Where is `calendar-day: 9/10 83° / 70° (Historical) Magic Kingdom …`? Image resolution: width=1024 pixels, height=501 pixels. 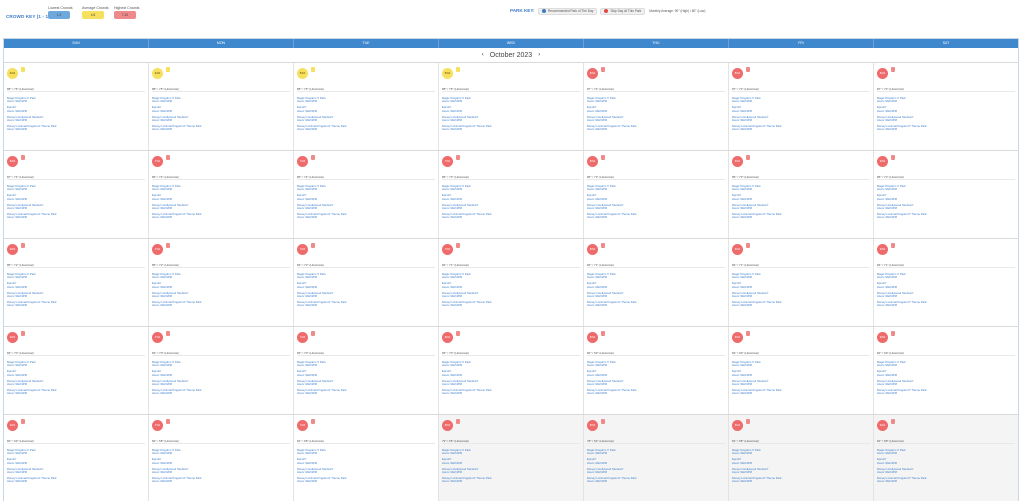 calendar-day: 9/10 83° / 70° (Historical) Magic Kingdom … is located at coordinates (76, 370).